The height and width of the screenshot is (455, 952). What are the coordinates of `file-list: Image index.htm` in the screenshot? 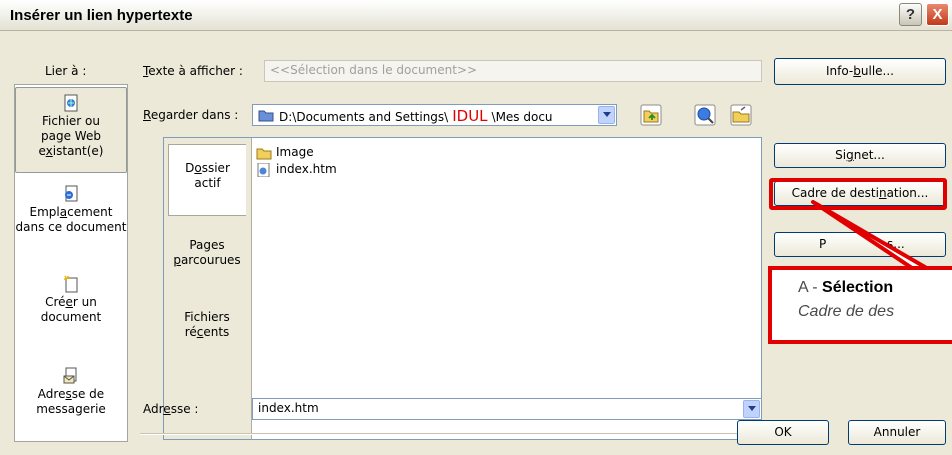 It's located at (504, 161).